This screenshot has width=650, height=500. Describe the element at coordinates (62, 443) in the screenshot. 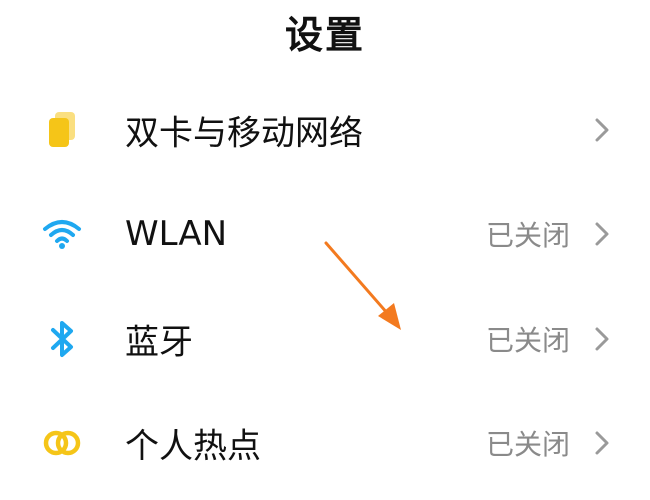

I see `hotspot-icon` at that location.